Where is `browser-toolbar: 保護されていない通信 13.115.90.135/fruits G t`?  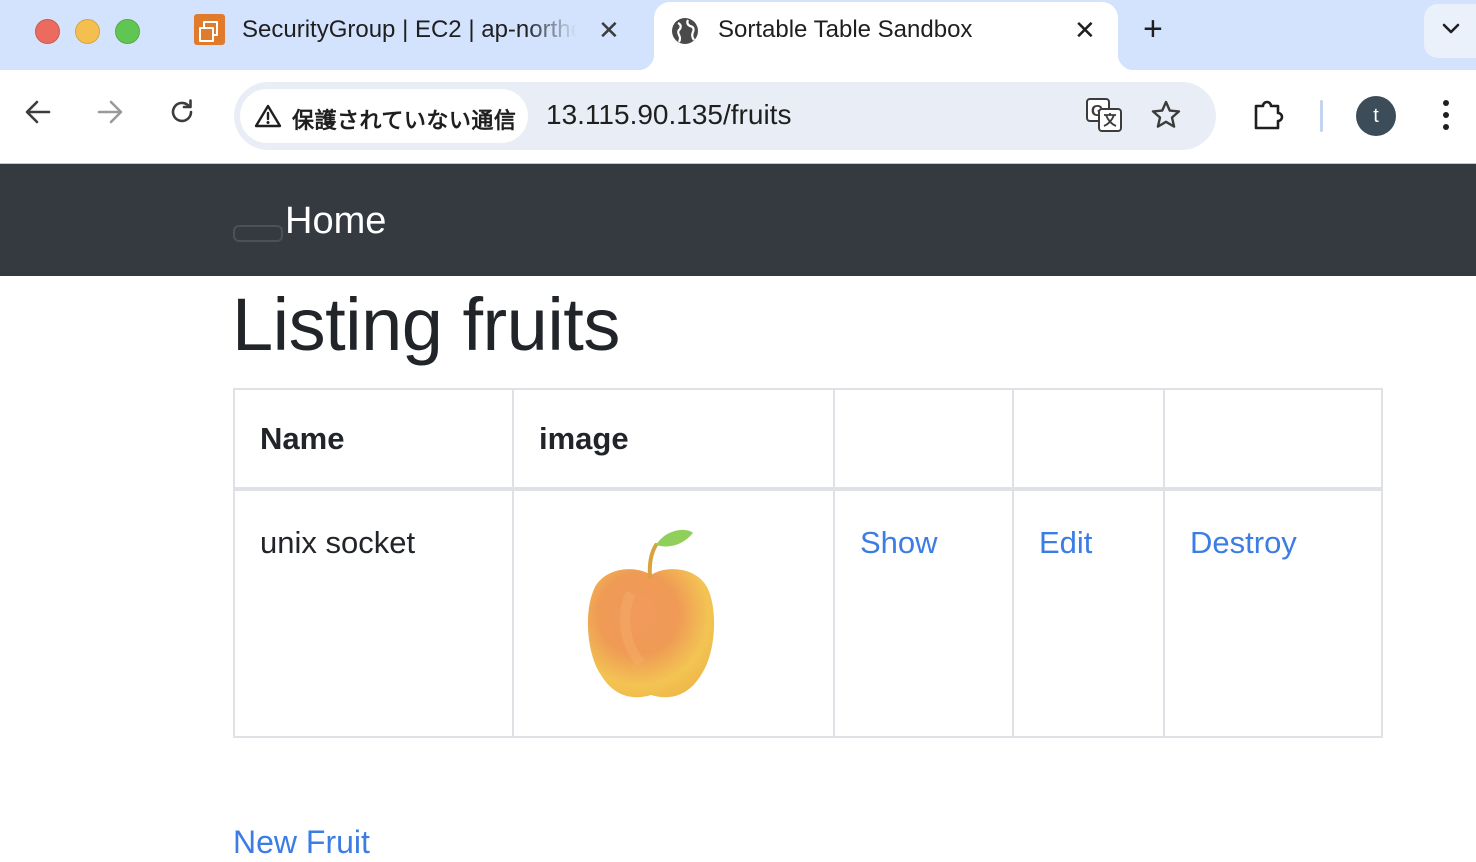
browser-toolbar: 保護されていない通信 13.115.90.135/fruits G t is located at coordinates (738, 117).